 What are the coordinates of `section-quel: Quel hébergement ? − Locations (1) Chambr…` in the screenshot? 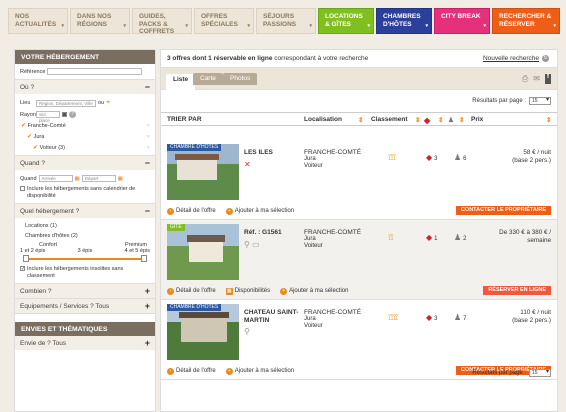 It's located at (85, 244).